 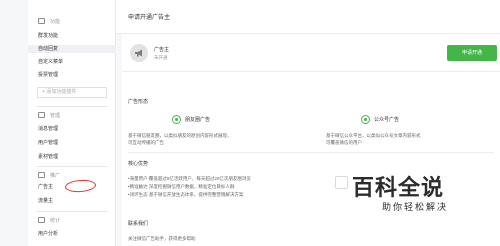 What do you see at coordinates (373, 135) in the screenshot?
I see `official-account-ad-desc: 基于微信公众平台，以类似公众号文章内容形式` at bounding box center [373, 135].